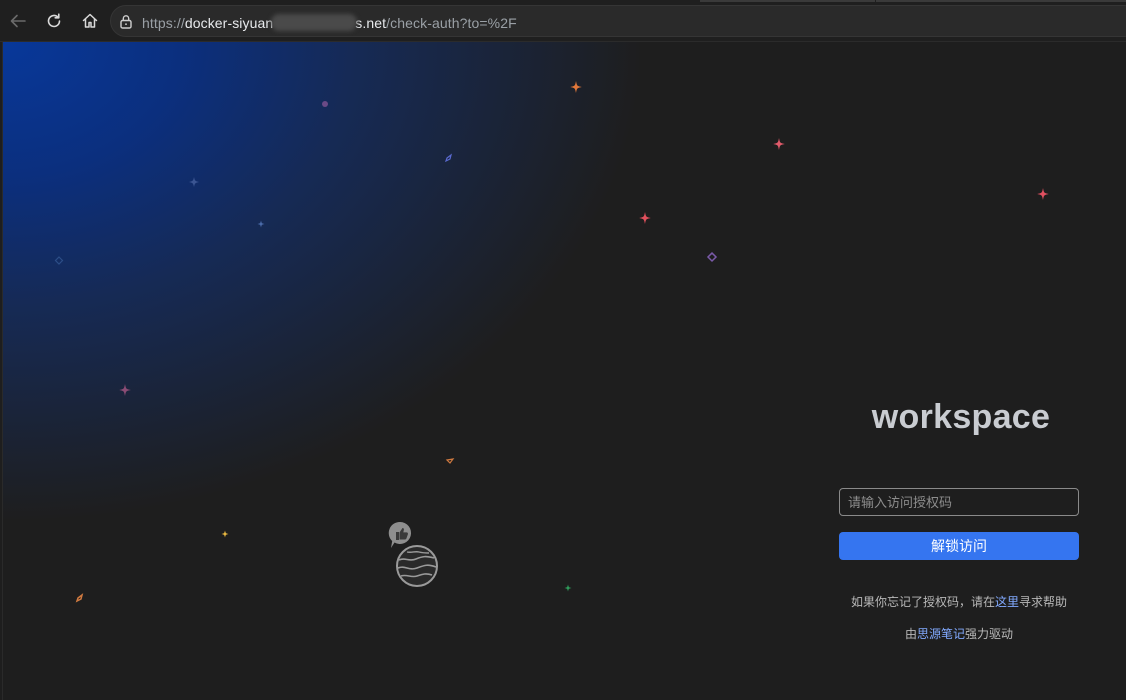 The image size is (1126, 700). What do you see at coordinates (417, 566) in the screenshot?
I see `planet-icon` at bounding box center [417, 566].